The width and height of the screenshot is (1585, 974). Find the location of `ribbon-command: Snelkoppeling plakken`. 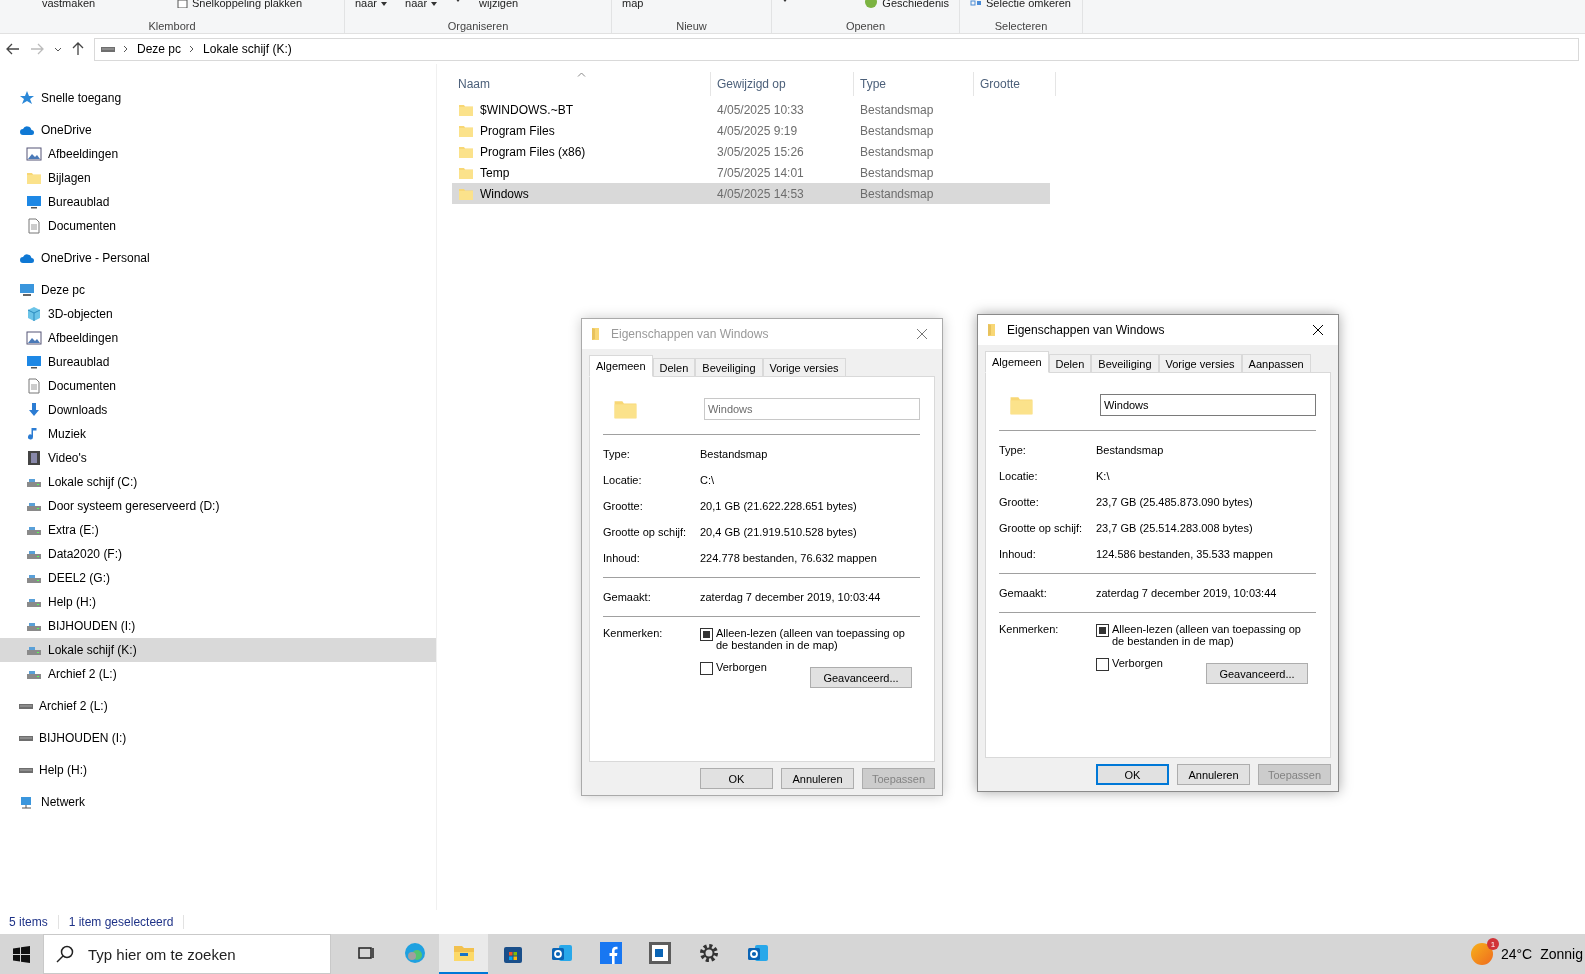

ribbon-command: Snelkoppeling plakken is located at coordinates (239, 4).